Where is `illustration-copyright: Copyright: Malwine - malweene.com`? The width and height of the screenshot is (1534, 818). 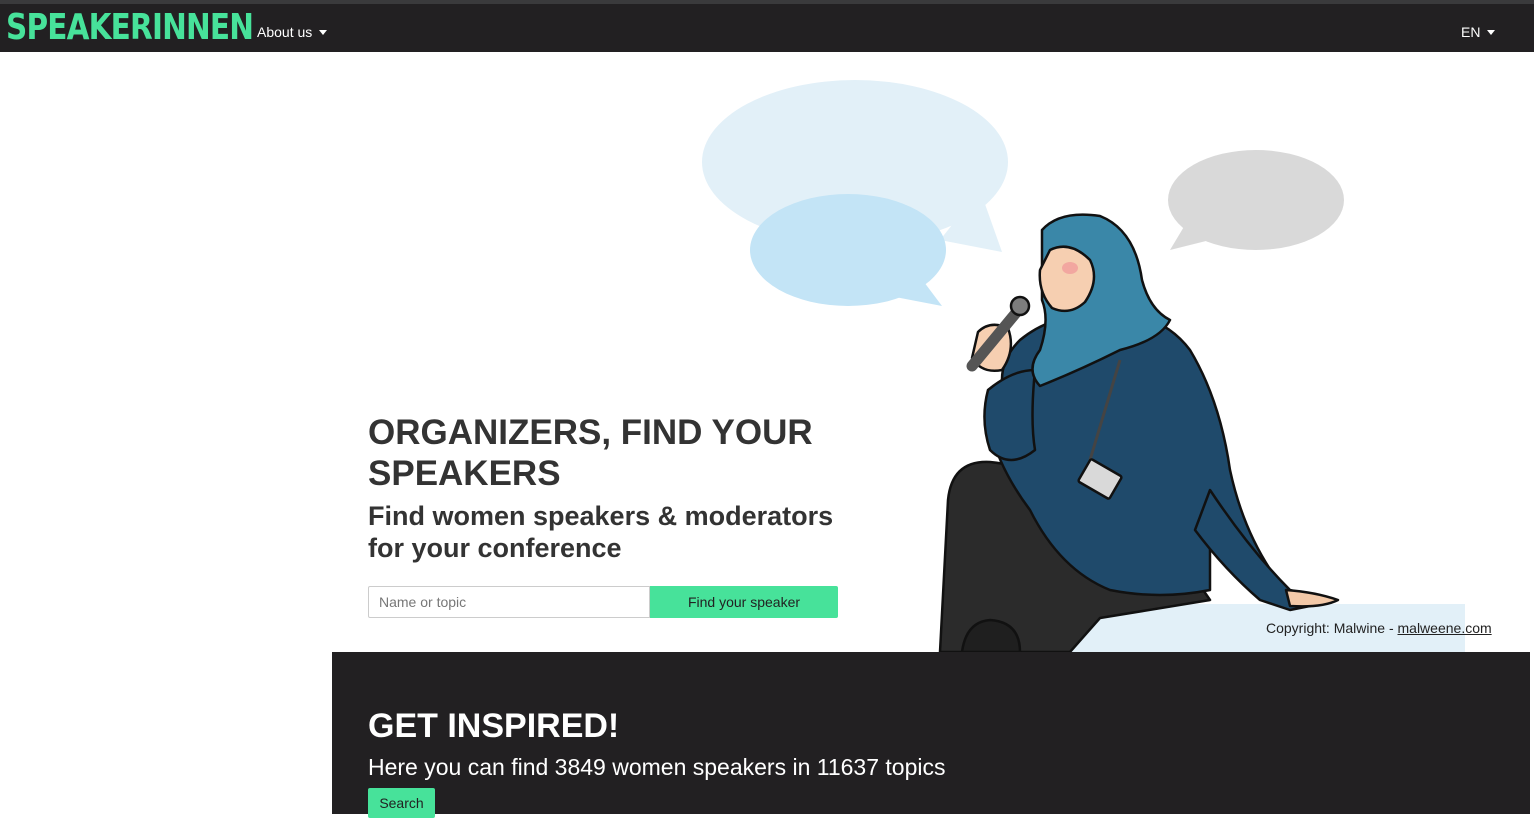
illustration-copyright: Copyright: Malwine - malweene.com is located at coordinates (1379, 628).